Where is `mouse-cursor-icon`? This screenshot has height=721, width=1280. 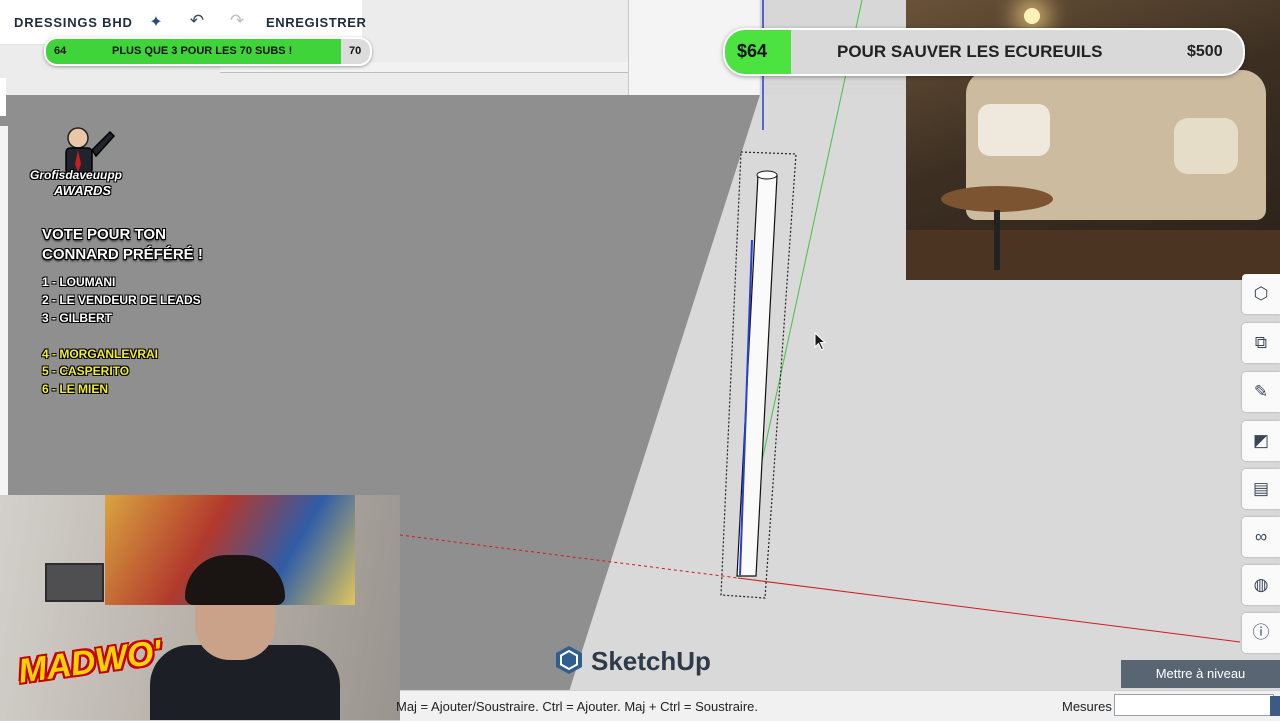 mouse-cursor-icon is located at coordinates (820, 341).